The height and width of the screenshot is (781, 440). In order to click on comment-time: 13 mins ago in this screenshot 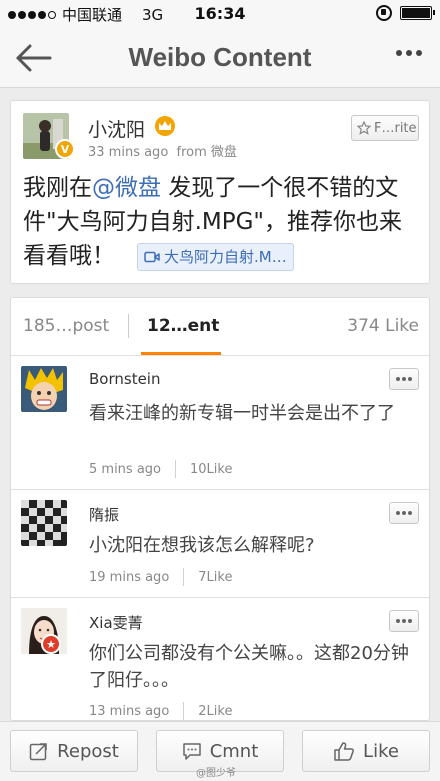, I will do `click(129, 711)`.